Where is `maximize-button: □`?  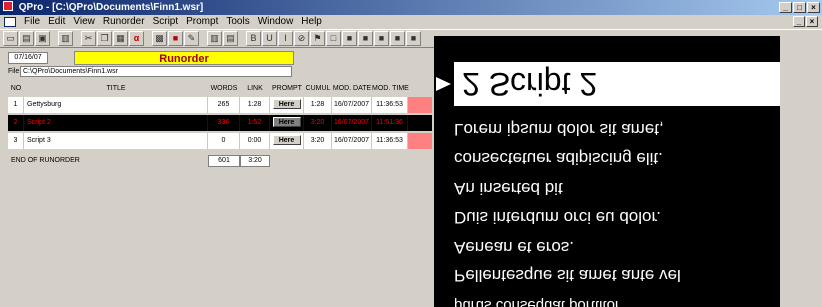
maximize-button: □ is located at coordinates (799, 7).